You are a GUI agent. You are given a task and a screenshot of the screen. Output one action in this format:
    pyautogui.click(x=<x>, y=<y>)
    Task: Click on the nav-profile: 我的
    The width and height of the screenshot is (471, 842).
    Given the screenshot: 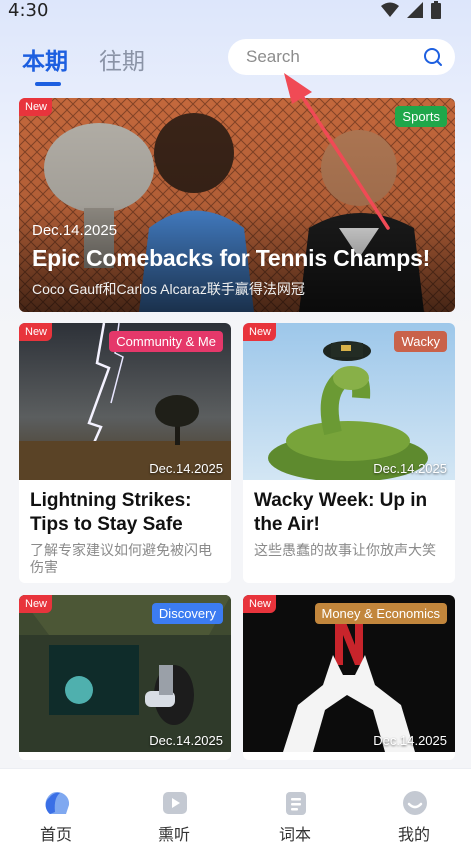 What is the action you would take?
    pyautogui.click(x=414, y=805)
    